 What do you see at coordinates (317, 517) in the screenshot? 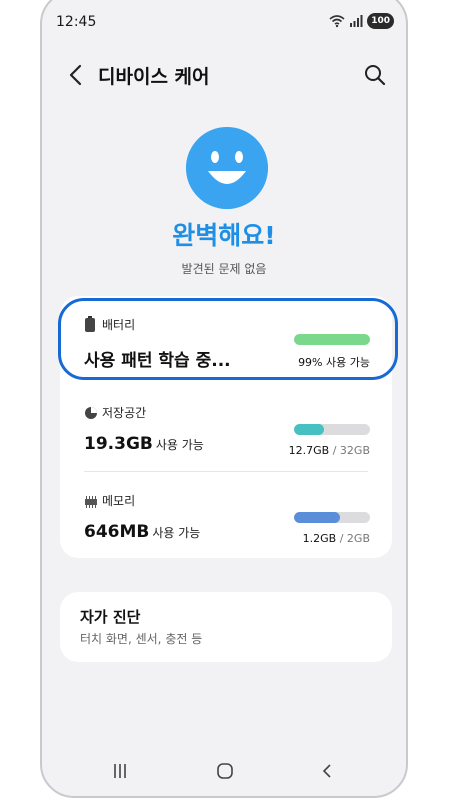
I see `memory-bar-fill` at bounding box center [317, 517].